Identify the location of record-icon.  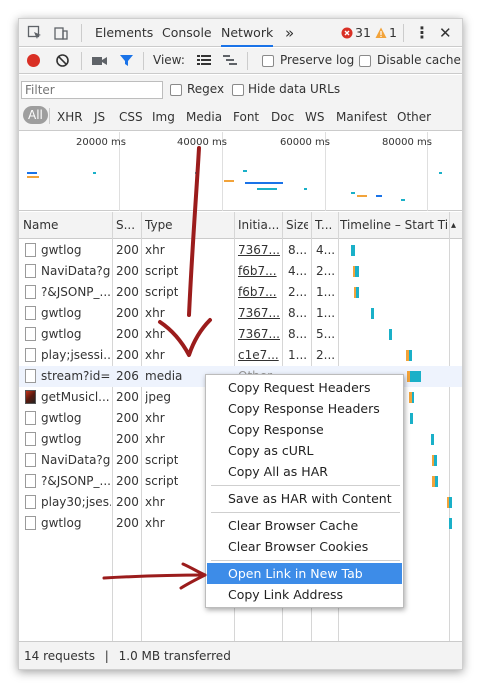
(33, 60).